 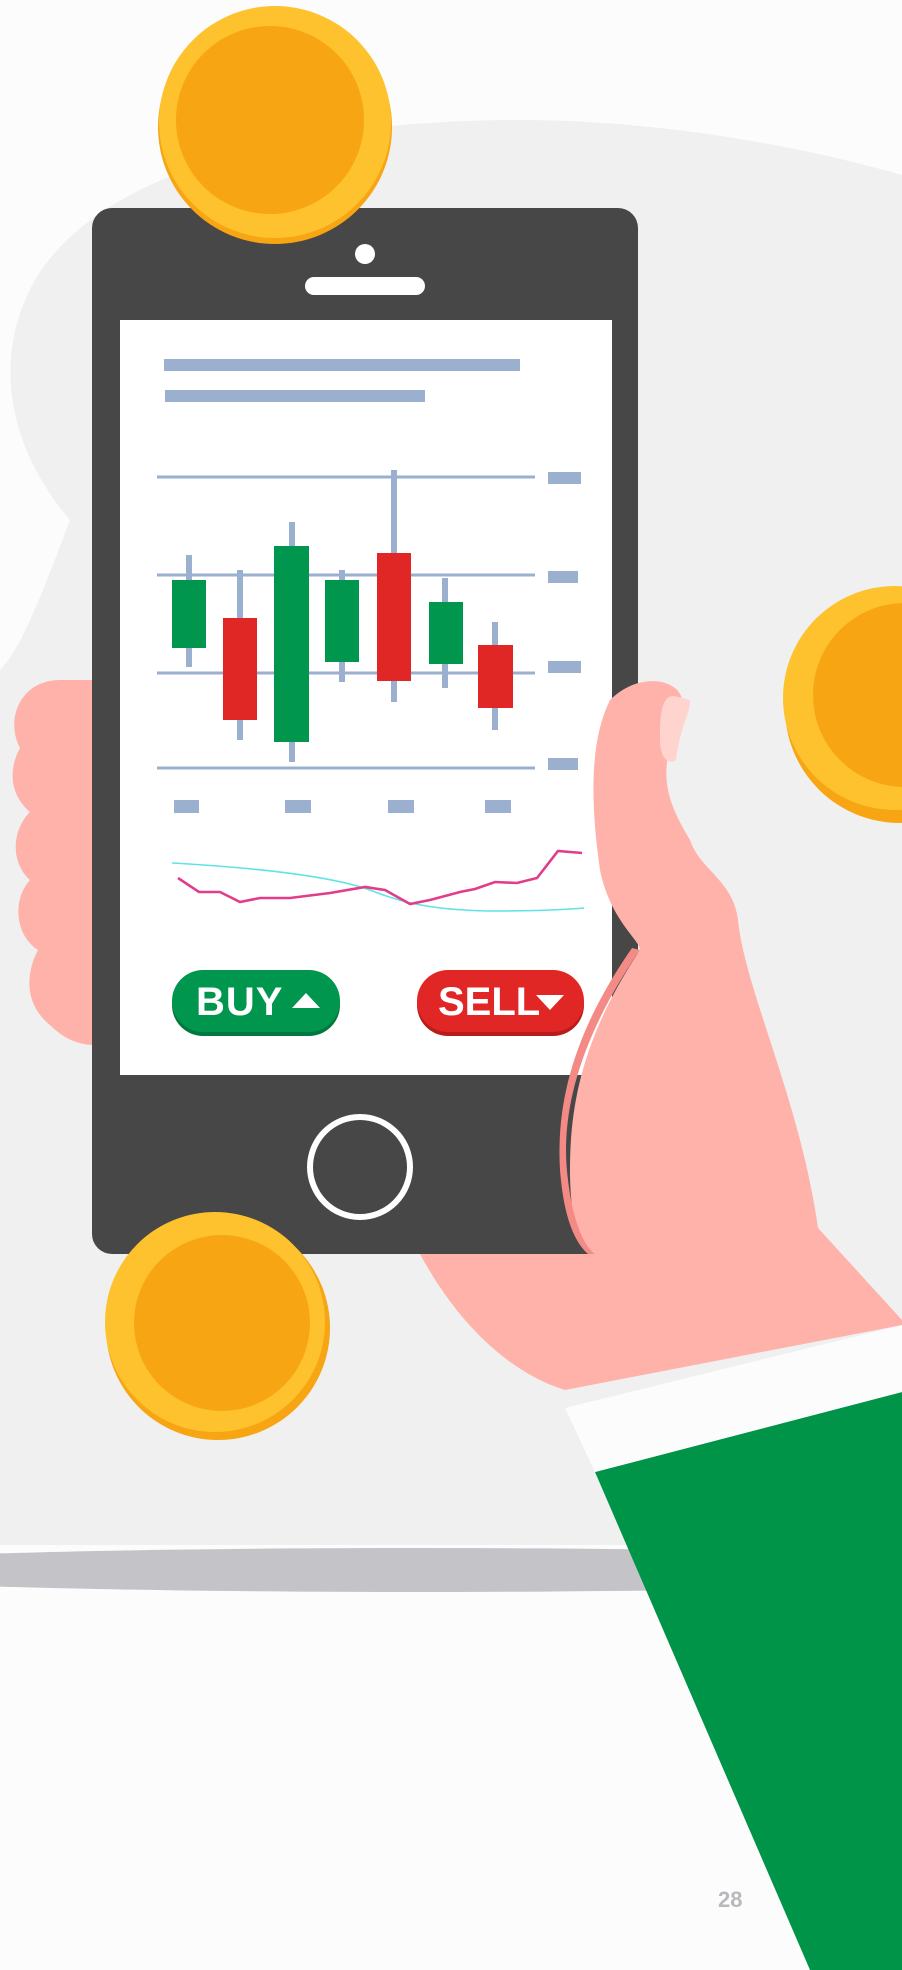 What do you see at coordinates (295, 396) in the screenshot?
I see `subtitle-placeholder-line` at bounding box center [295, 396].